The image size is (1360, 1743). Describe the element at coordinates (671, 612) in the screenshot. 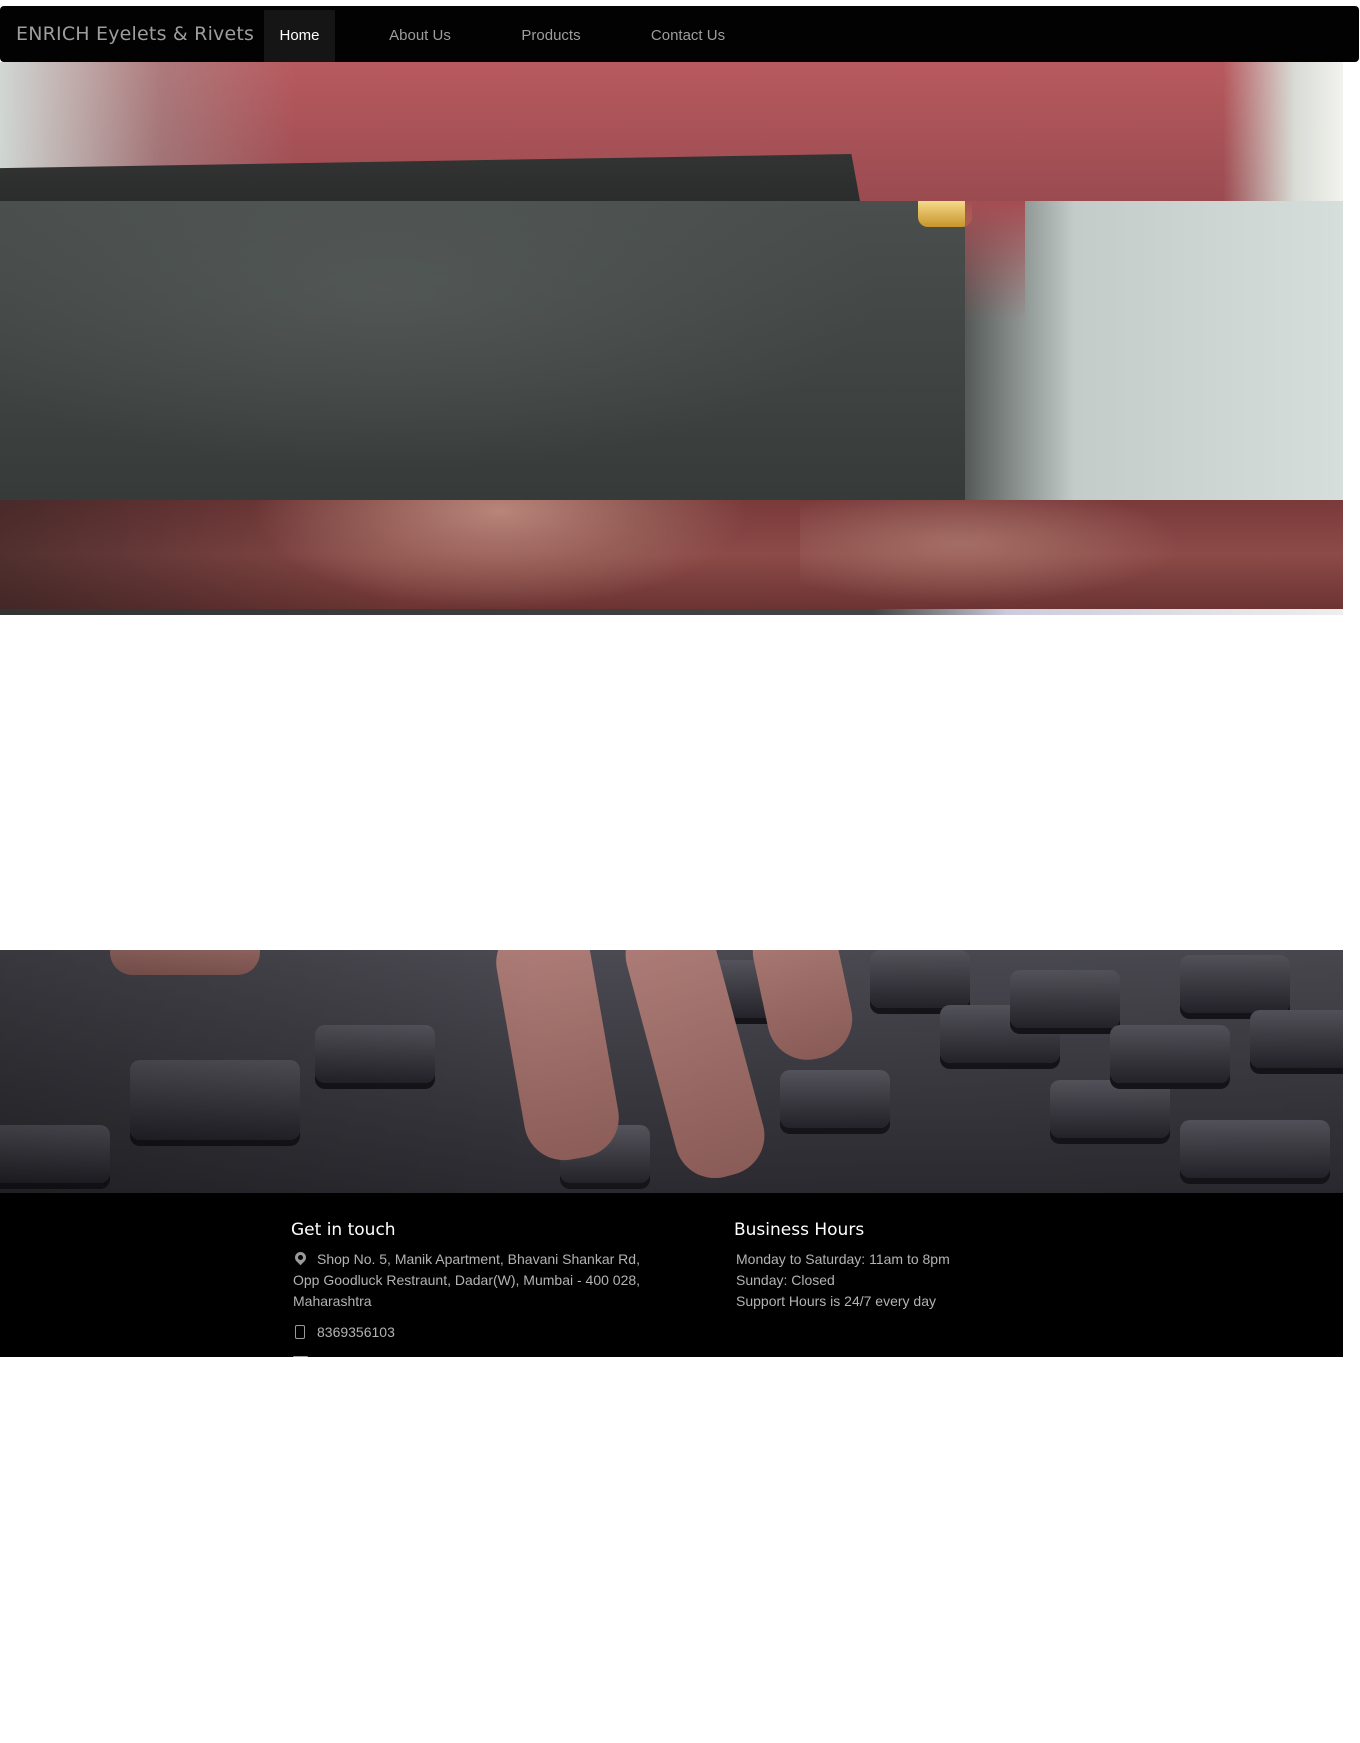

I see `hero-edge-strip` at that location.